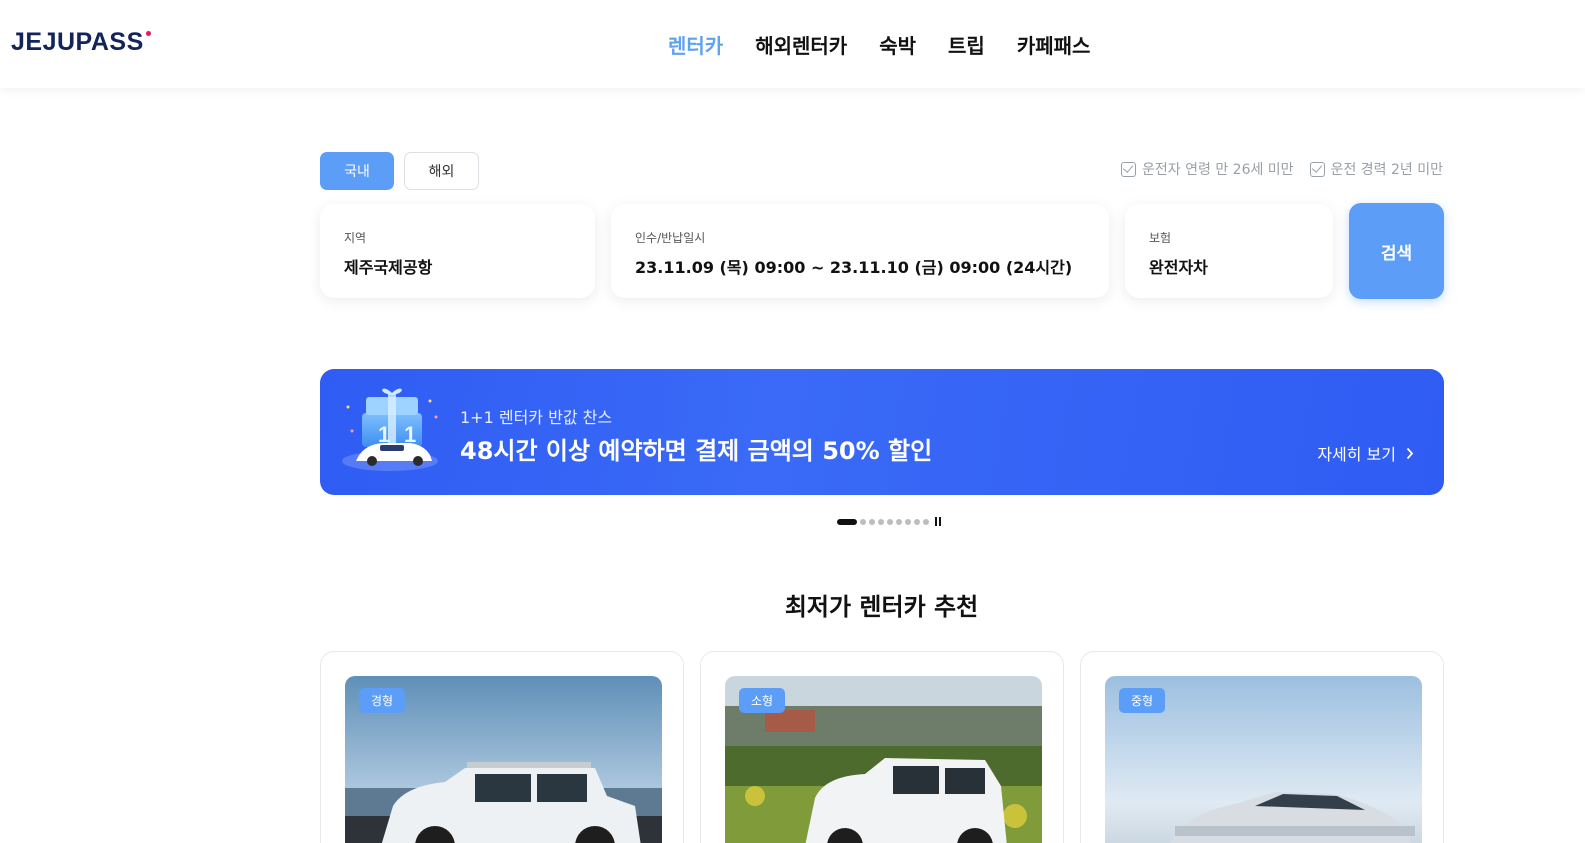 The width and height of the screenshot is (1585, 843). I want to click on car-class-tag: 중형, so click(1142, 700).